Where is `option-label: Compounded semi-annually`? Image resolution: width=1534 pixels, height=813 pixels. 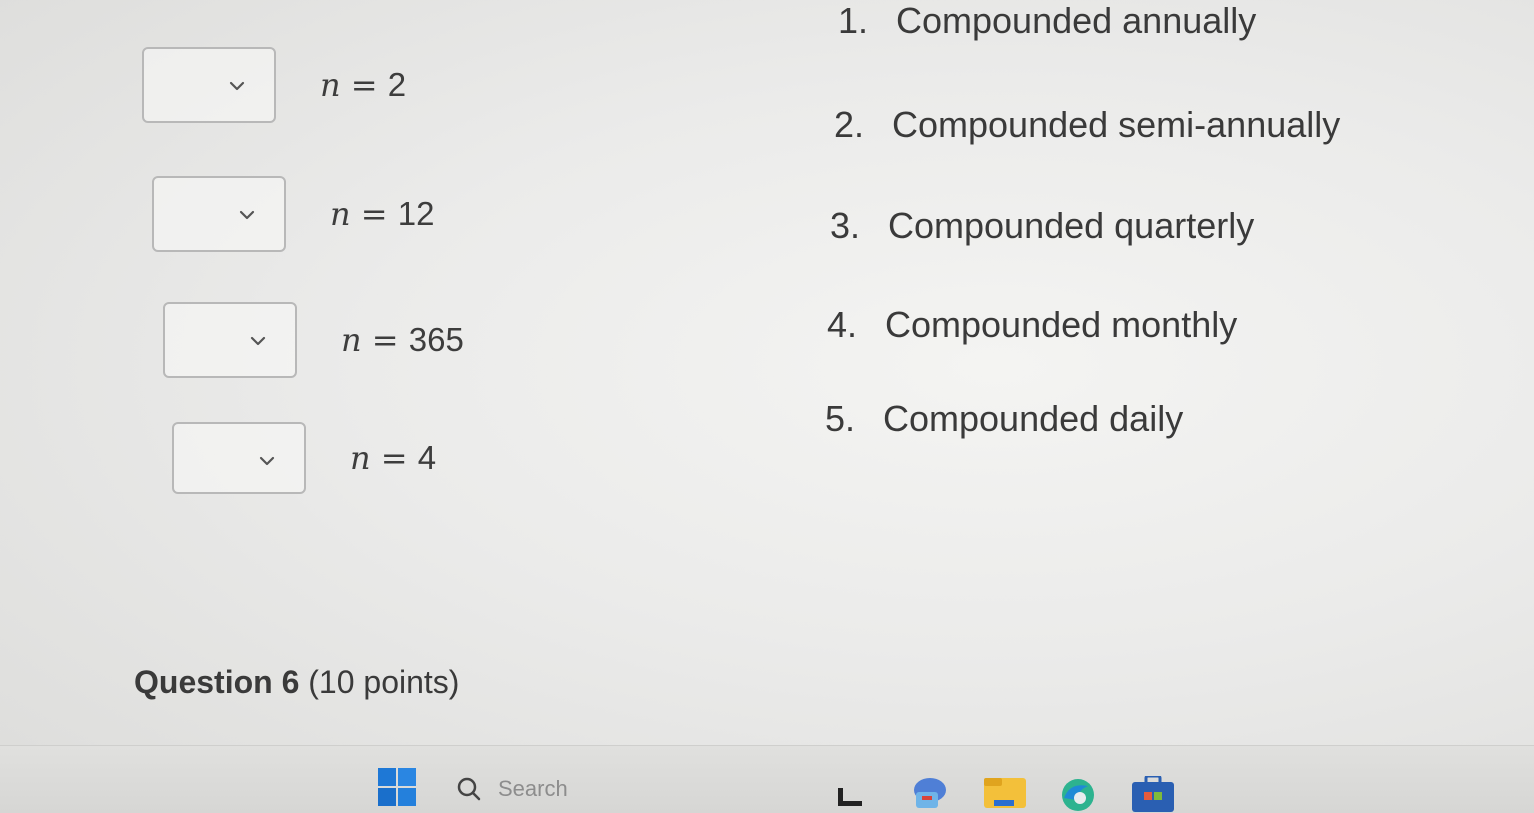 option-label: Compounded semi-annually is located at coordinates (1116, 124).